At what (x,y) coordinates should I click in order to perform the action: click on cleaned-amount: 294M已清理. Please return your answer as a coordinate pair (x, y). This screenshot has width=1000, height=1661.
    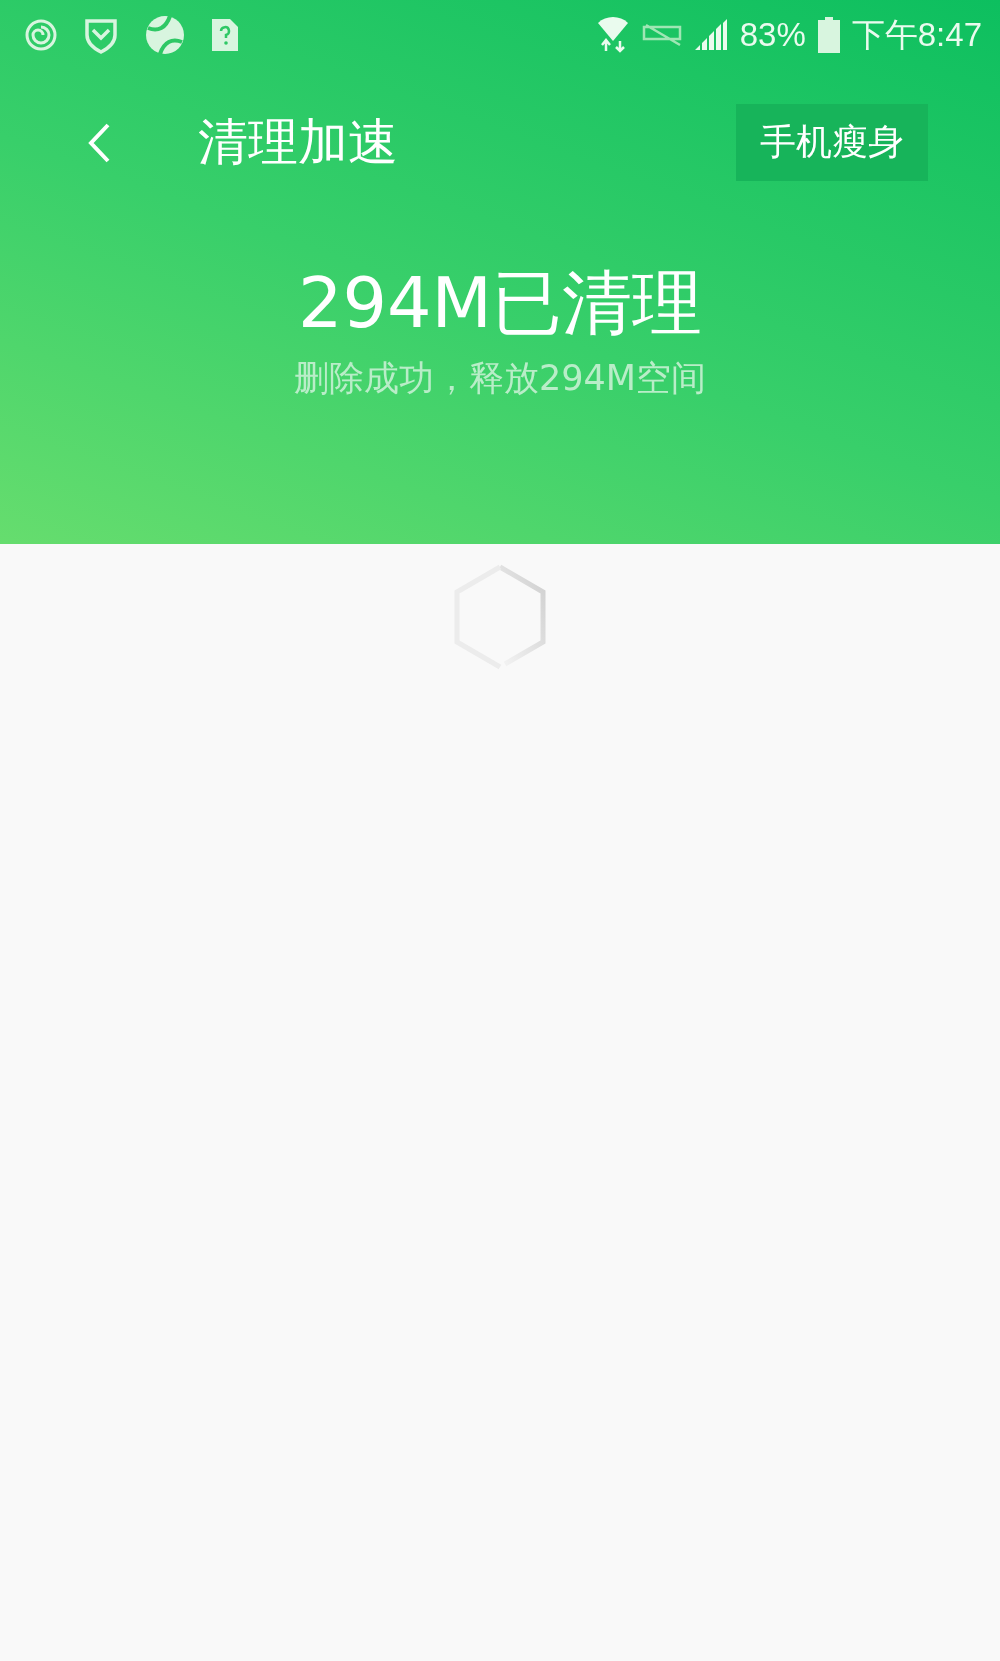
    Looking at the image, I should click on (500, 303).